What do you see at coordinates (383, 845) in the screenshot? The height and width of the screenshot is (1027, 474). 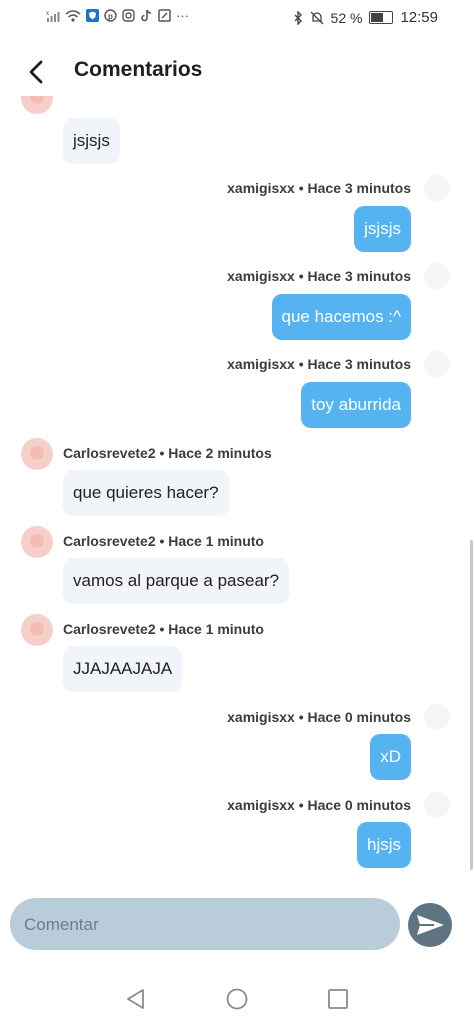 I see `comment-bubble-outgoing: hjsjs` at bounding box center [383, 845].